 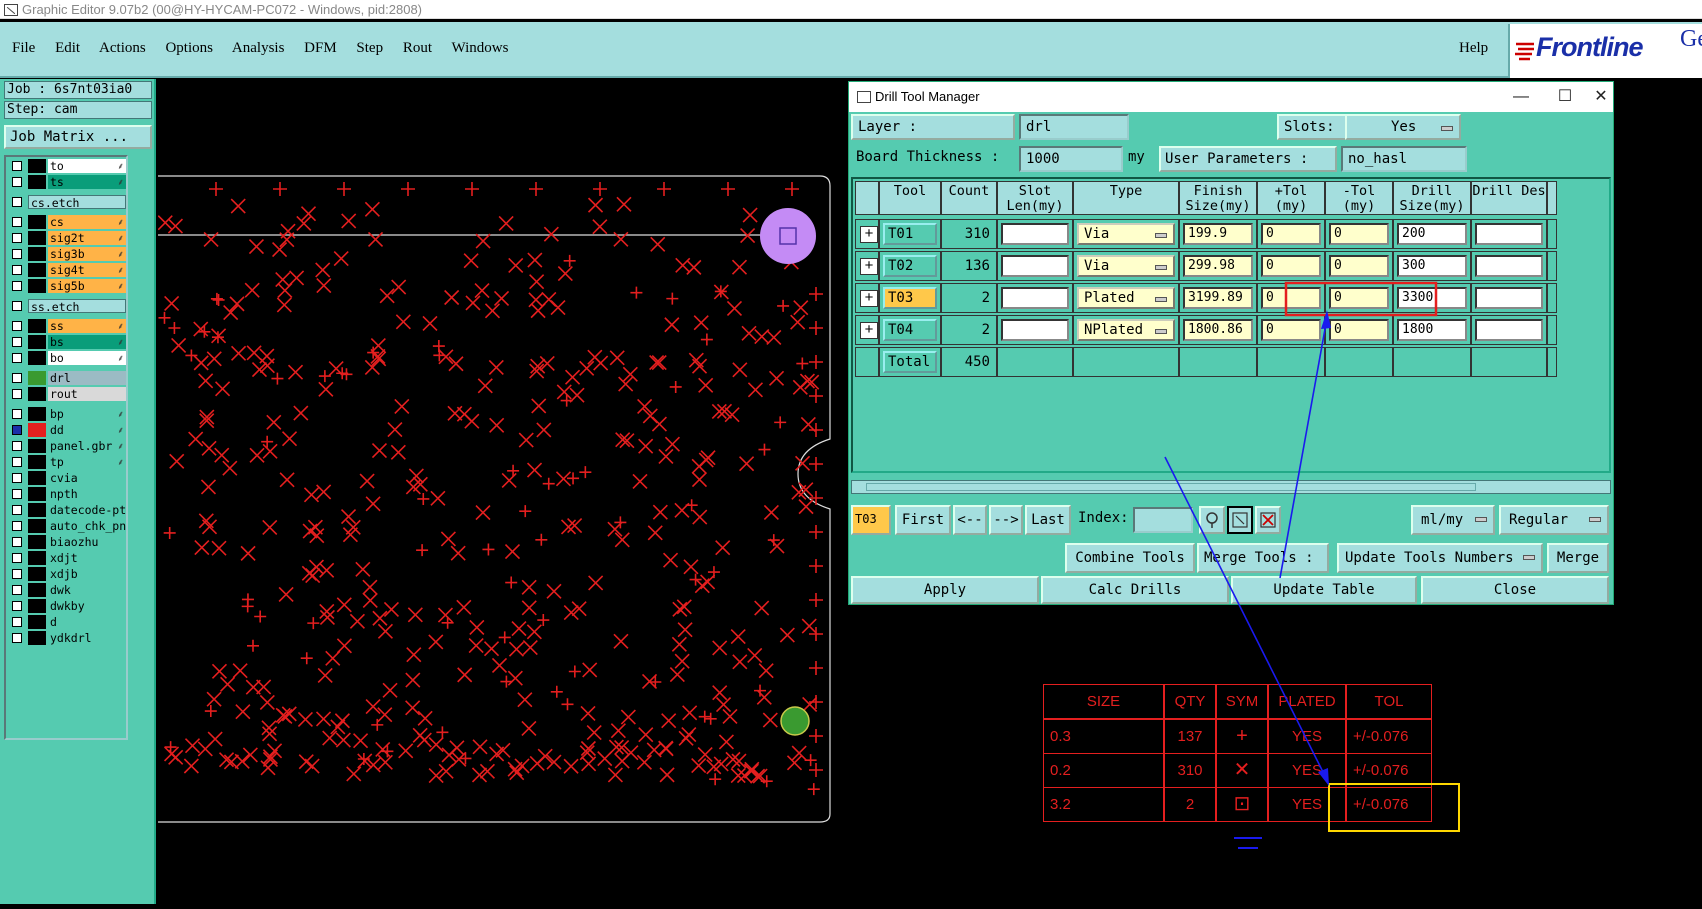 What do you see at coordinates (87, 574) in the screenshot?
I see `layer-name: xdjb` at bounding box center [87, 574].